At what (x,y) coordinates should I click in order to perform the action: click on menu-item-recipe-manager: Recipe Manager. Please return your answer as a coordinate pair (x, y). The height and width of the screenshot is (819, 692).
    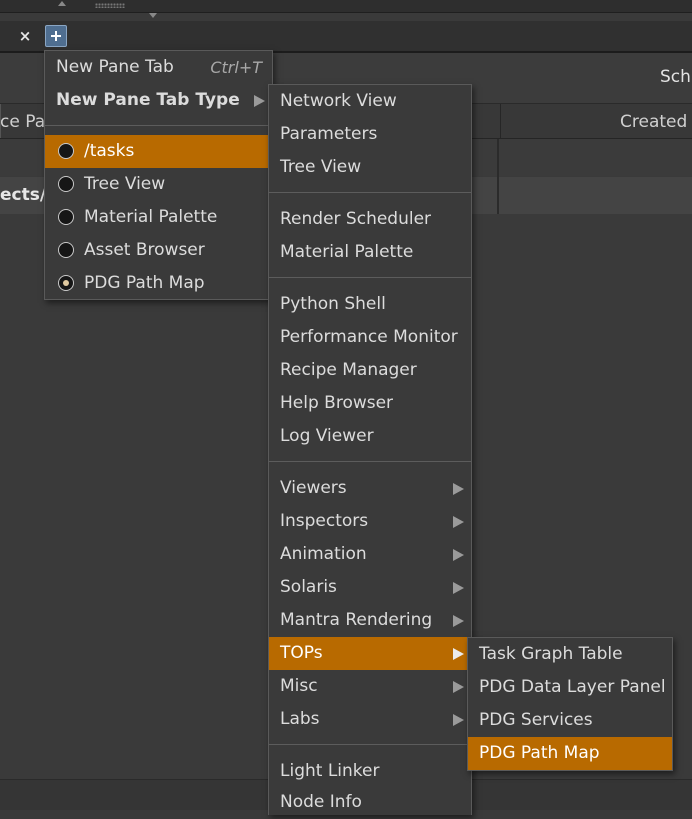
    Looking at the image, I should click on (370, 370).